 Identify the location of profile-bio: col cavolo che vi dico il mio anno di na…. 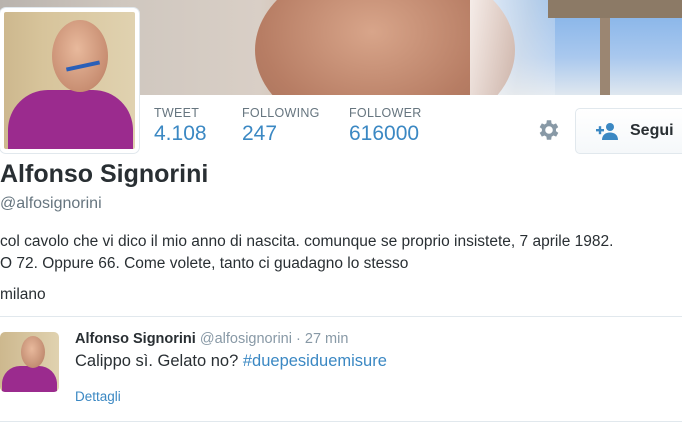
(341, 253).